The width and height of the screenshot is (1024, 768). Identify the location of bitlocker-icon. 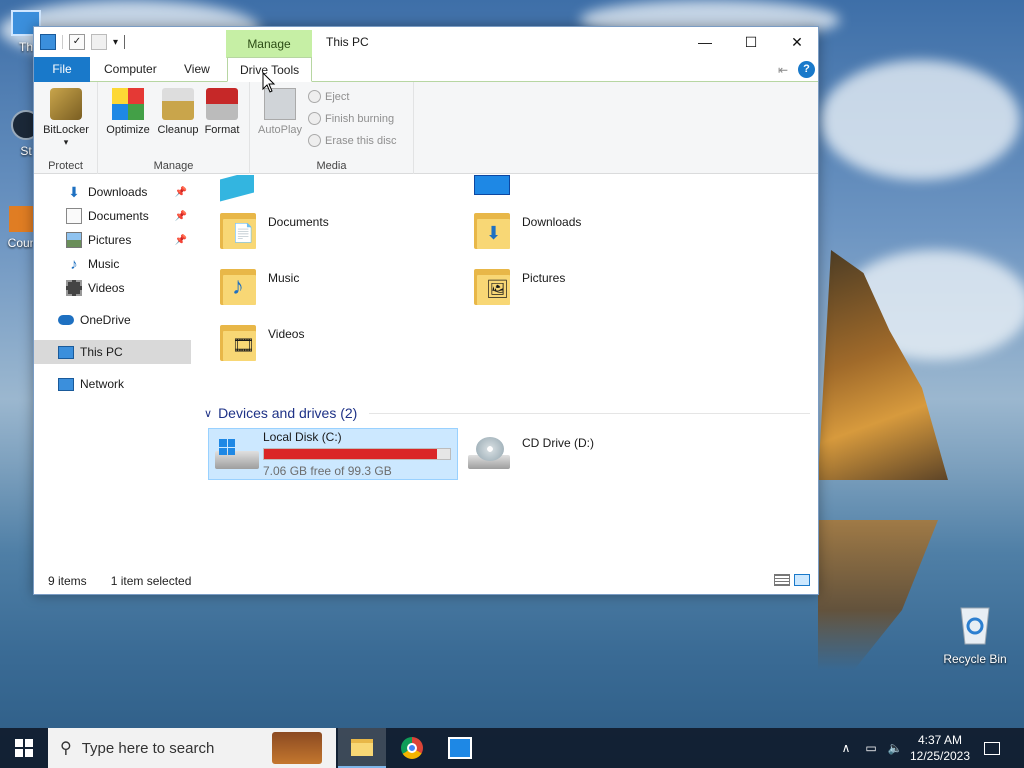
(66, 104).